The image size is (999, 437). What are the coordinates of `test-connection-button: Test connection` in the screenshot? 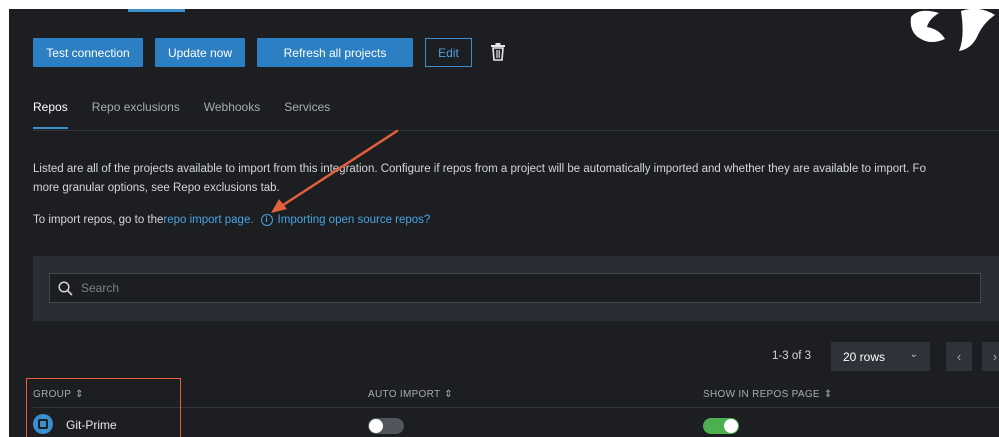 It's located at (88, 52).